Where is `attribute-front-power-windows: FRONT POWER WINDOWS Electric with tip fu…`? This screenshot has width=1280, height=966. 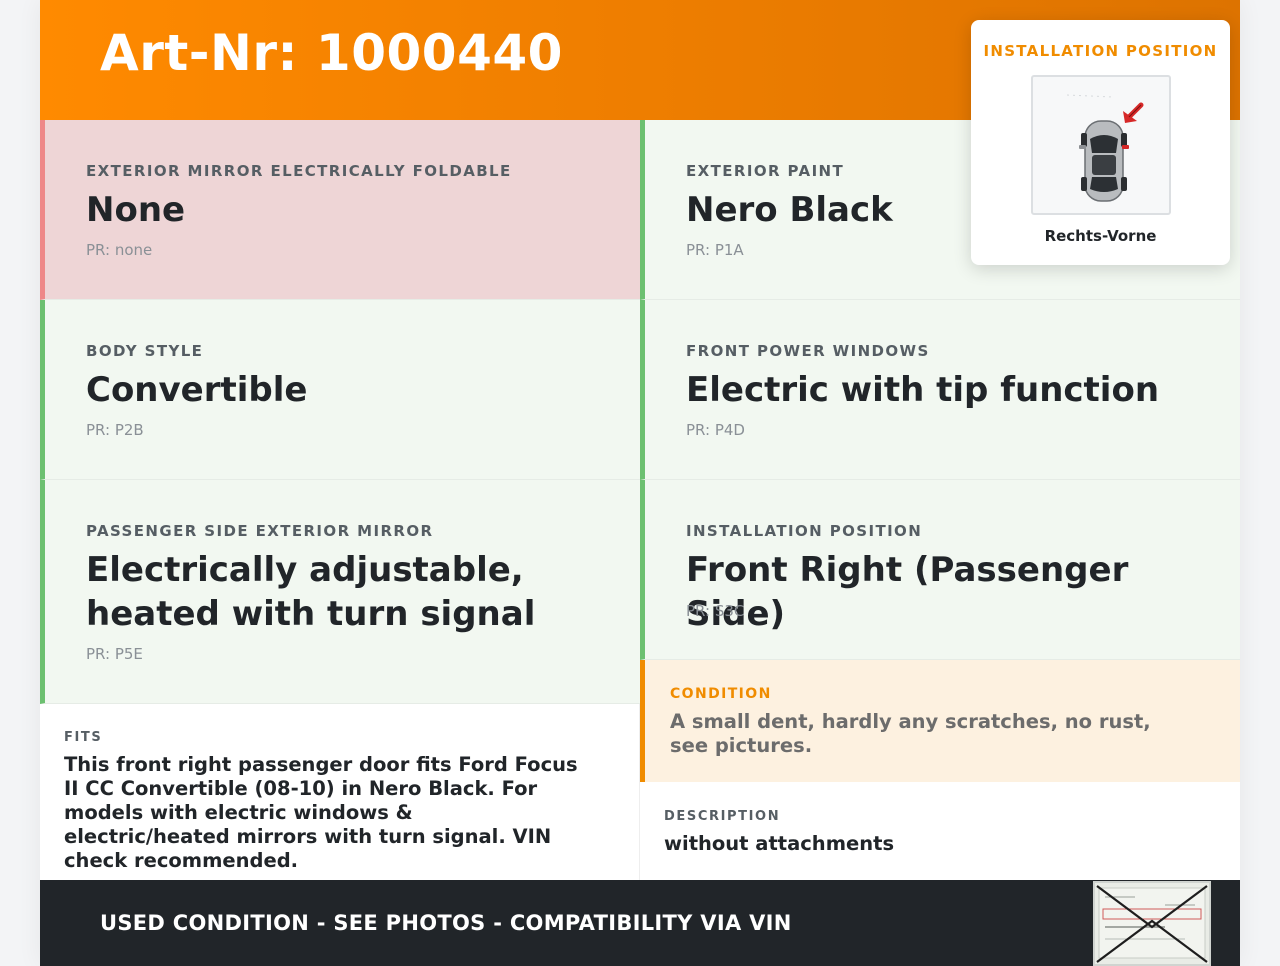
attribute-front-power-windows: FRONT POWER WINDOWS Electric with tip fu… is located at coordinates (940, 390).